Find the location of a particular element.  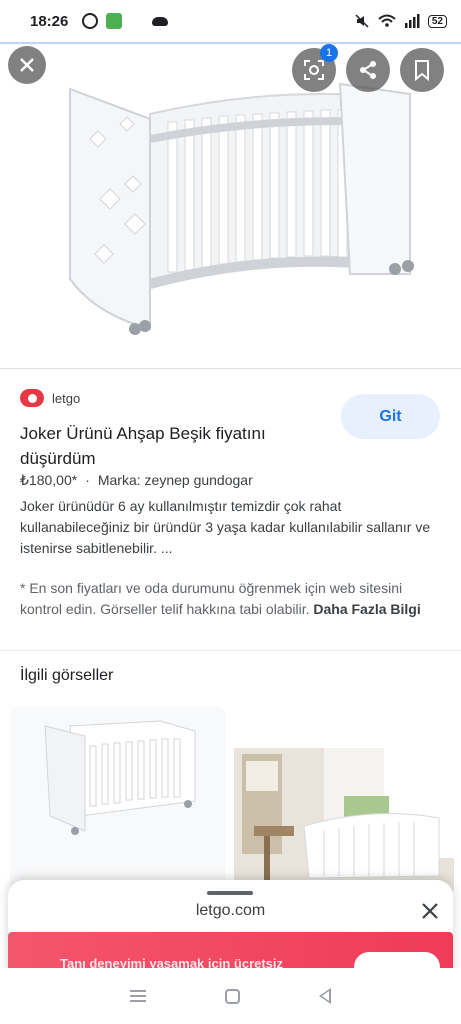

source-name: letgo is located at coordinates (66, 398).